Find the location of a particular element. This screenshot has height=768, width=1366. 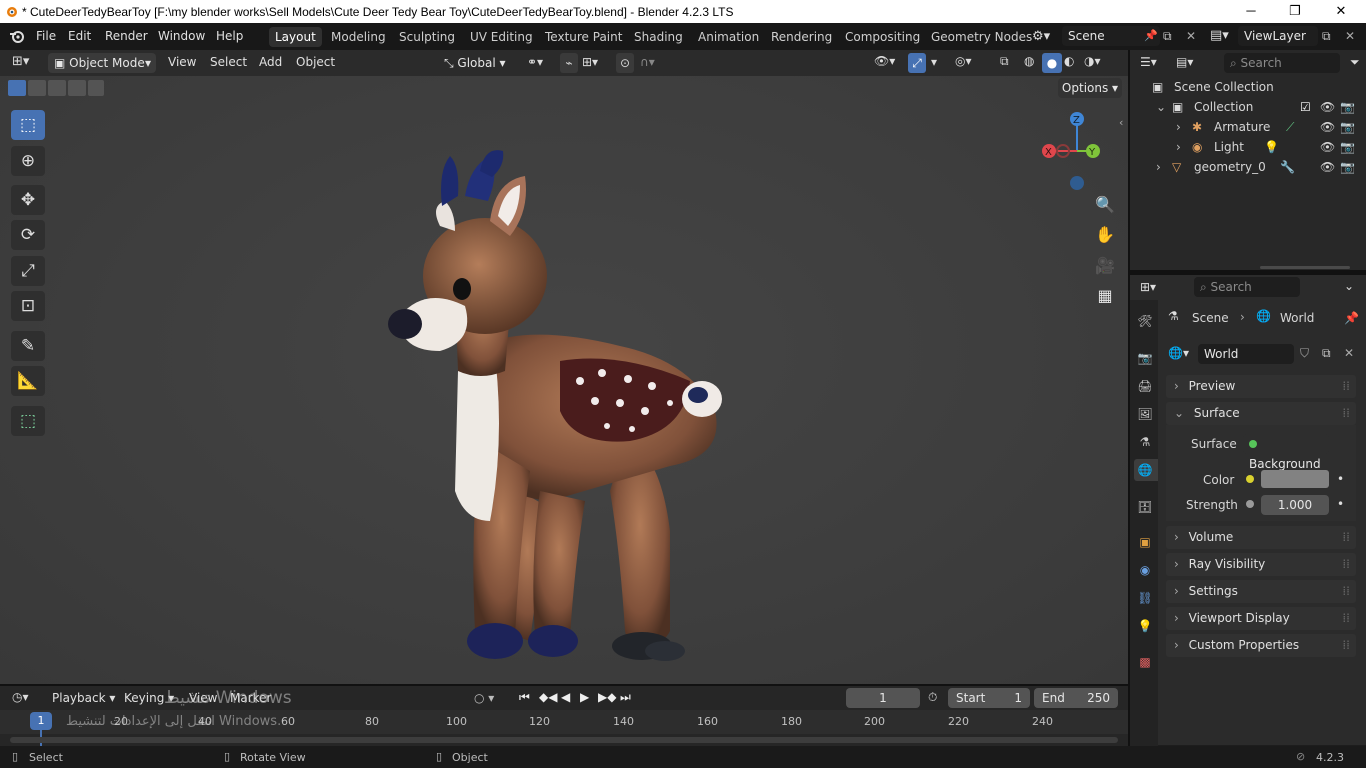

panel-viewport-display: › Viewport Display ⁞⁞ is located at coordinates (1261, 618).